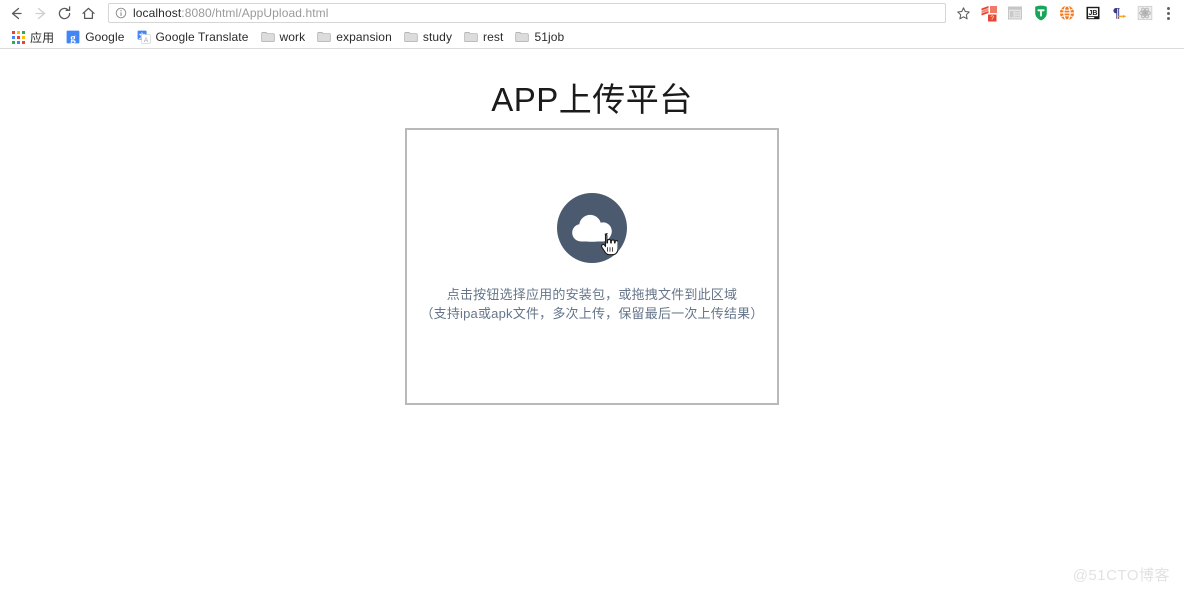 The width and height of the screenshot is (1184, 595). I want to click on page-title: APP上传平台, so click(592, 99).